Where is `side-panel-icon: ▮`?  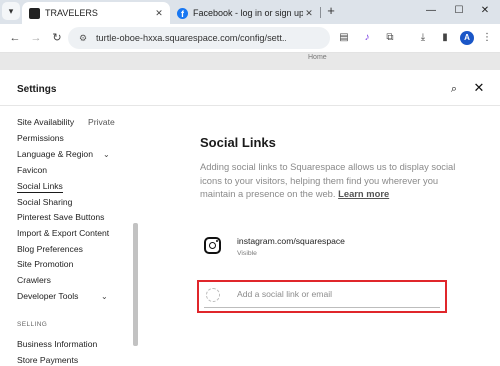 side-panel-icon: ▮ is located at coordinates (445, 38).